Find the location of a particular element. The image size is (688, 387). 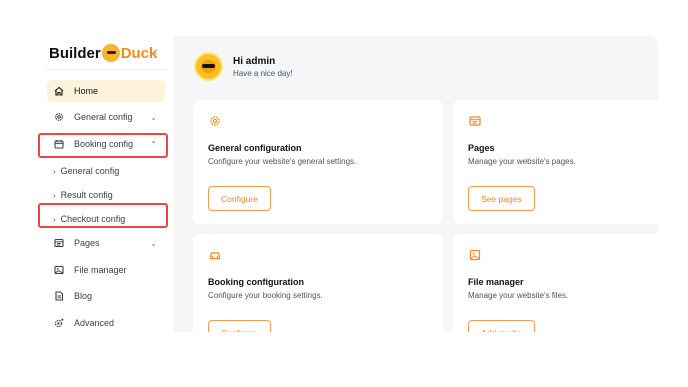

card-title: General configuration is located at coordinates (255, 148).